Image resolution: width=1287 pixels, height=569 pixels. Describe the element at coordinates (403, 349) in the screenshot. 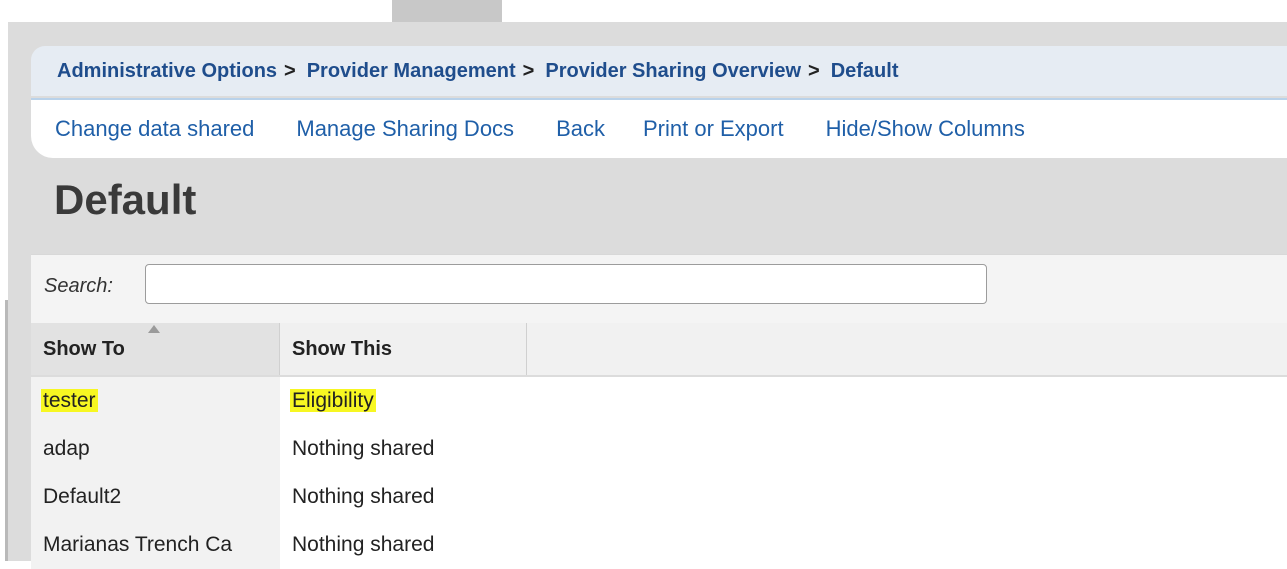

I see `column-header-show-this: Show This` at that location.